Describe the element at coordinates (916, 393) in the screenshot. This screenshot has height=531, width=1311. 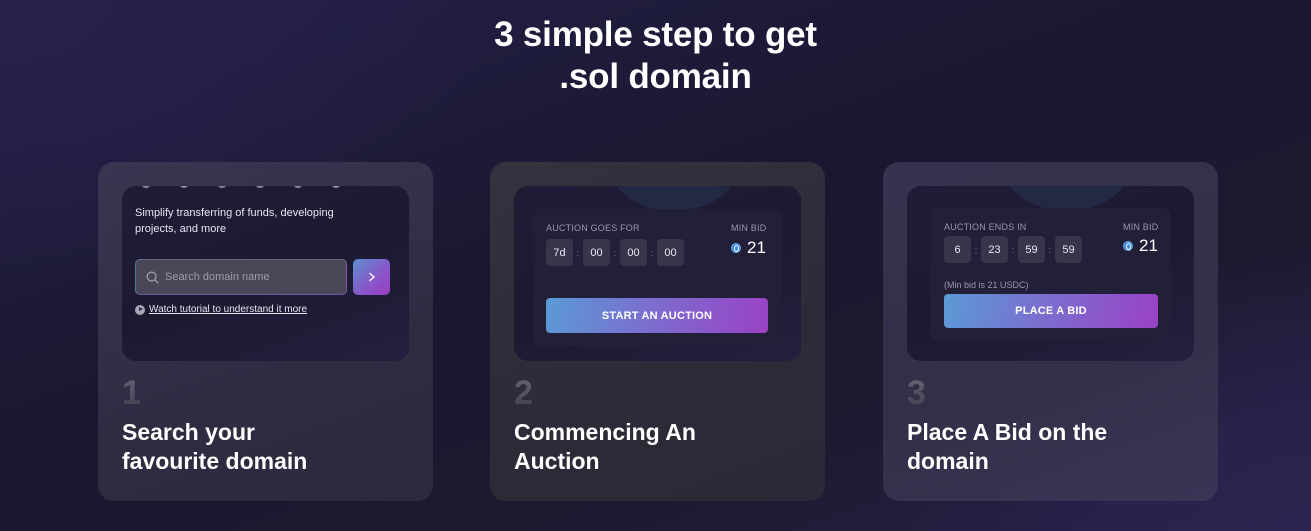
I see `step-number: 3` at that location.